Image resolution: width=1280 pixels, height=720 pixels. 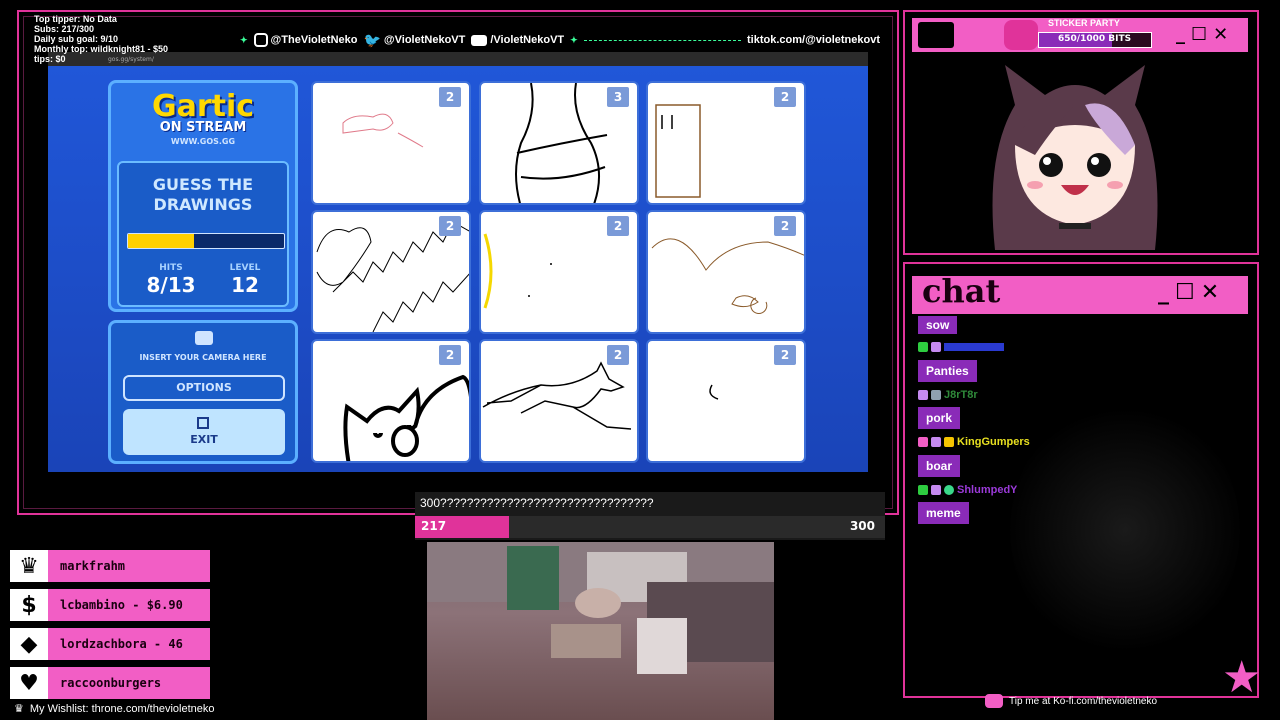 I want to click on twitter-handle: 🐦 @VioletNekoVT, so click(x=414, y=39).